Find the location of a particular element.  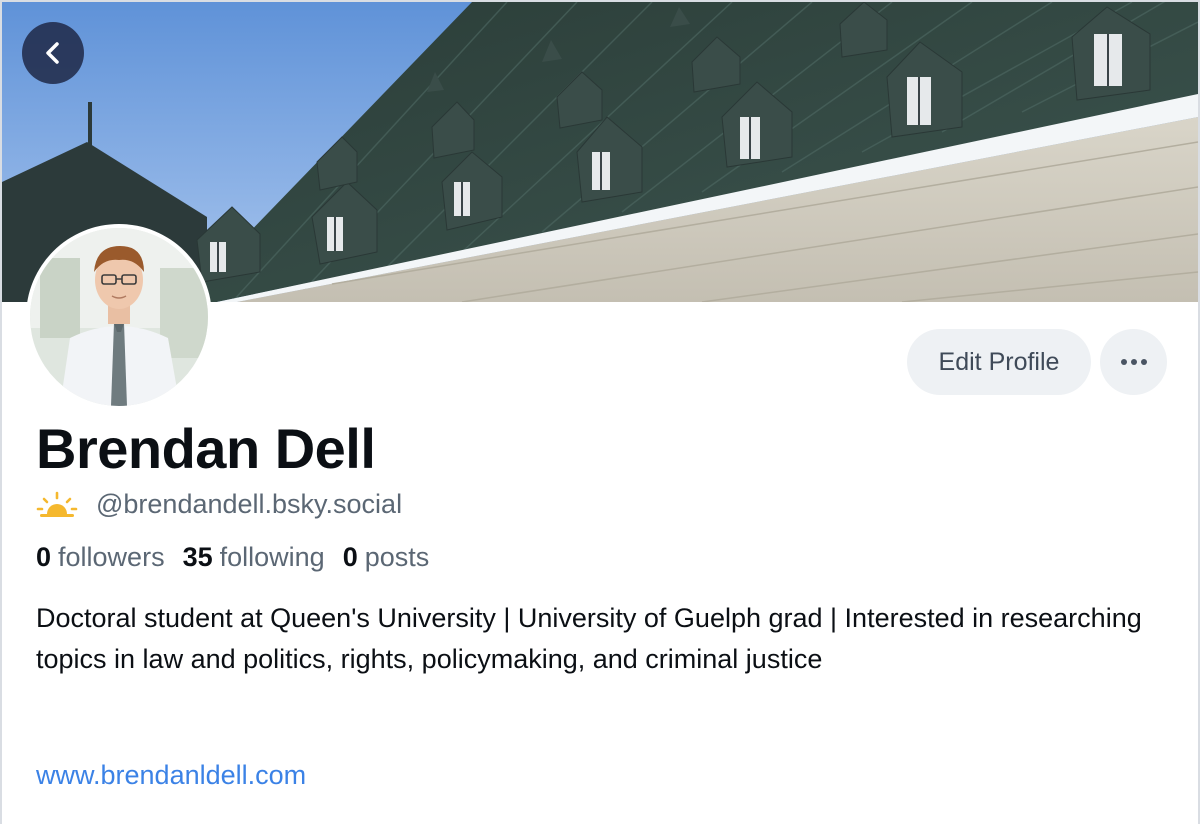

followers-count: 0 is located at coordinates (44, 557).